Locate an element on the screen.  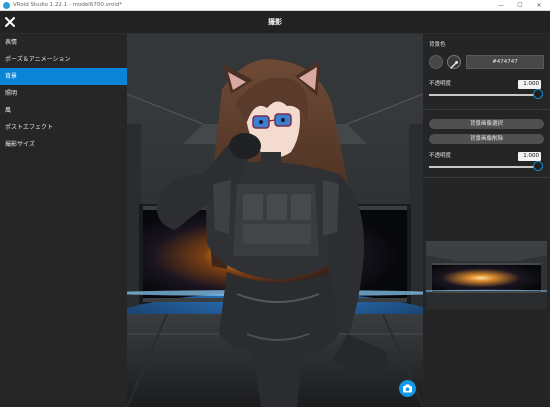
image-opacity-slider-track is located at coordinates (483, 167).